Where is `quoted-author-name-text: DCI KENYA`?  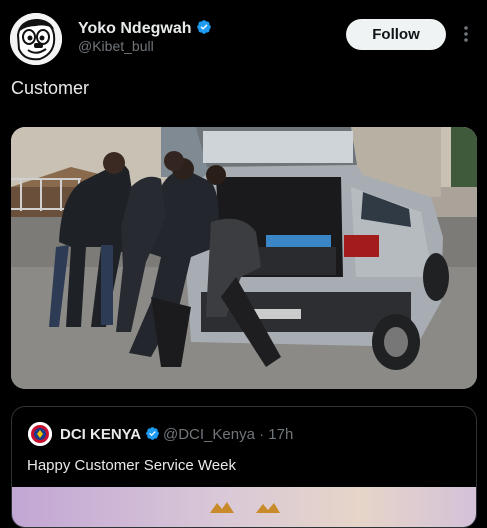 quoted-author-name-text: DCI KENYA is located at coordinates (100, 434).